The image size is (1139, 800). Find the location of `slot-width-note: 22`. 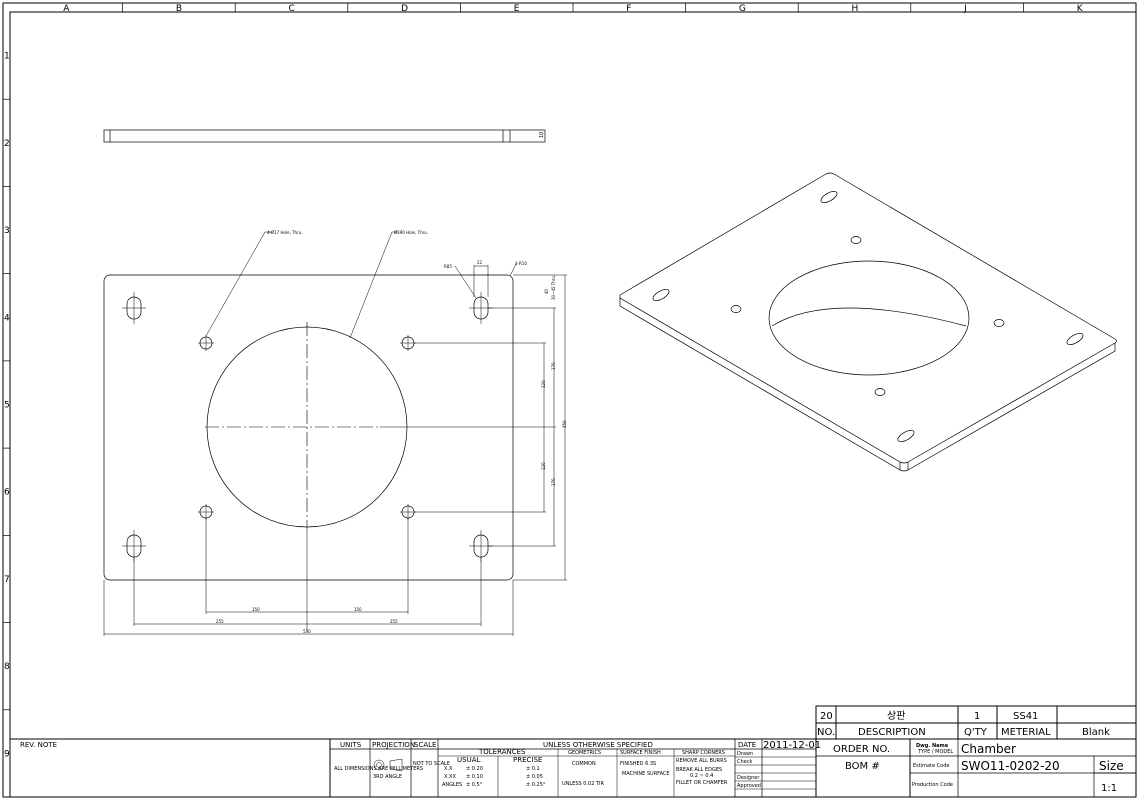

slot-width-note: 22 is located at coordinates (480, 262).